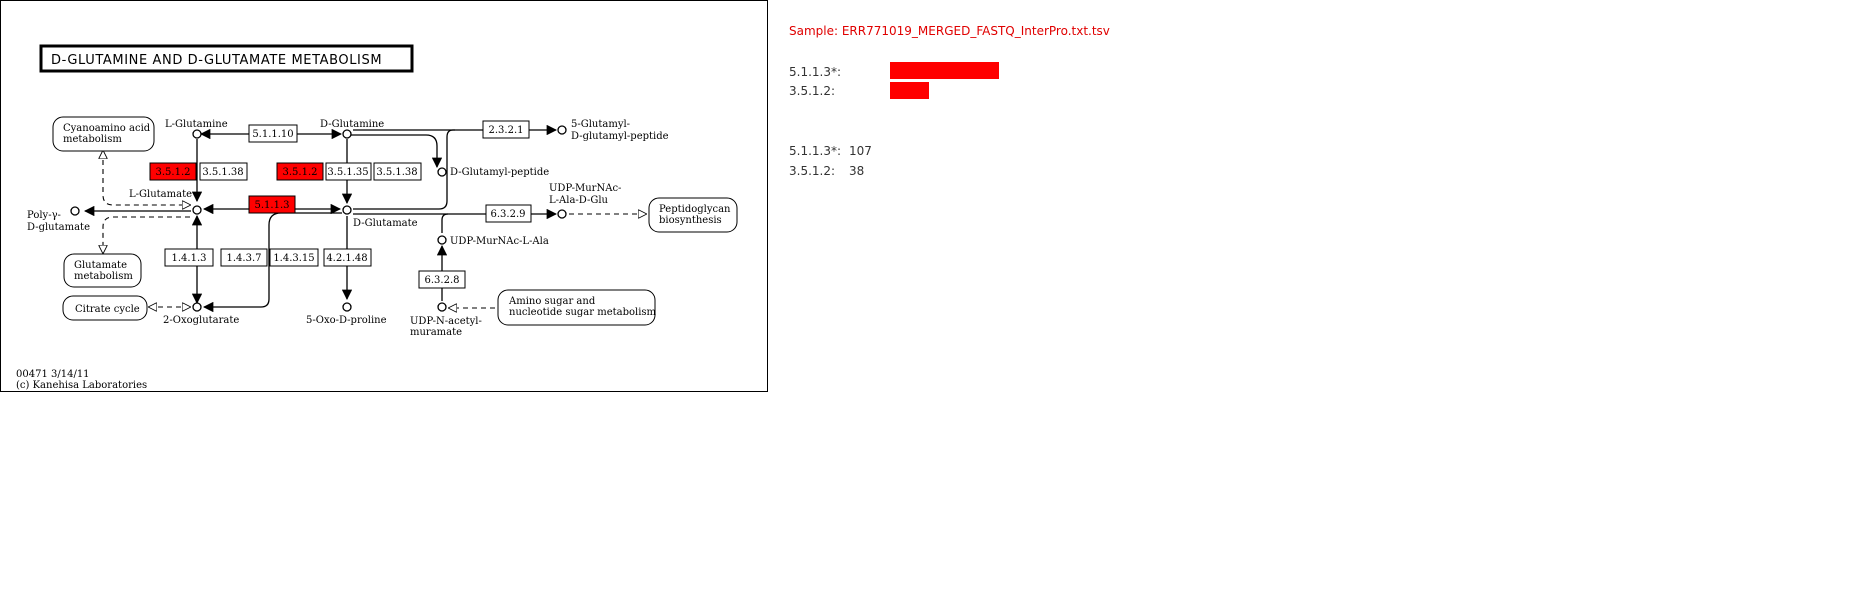  Describe the element at coordinates (600, 124) in the screenshot. I see `compound-label-glutamyl-peptide-1: 5-Glutamyl-` at that location.